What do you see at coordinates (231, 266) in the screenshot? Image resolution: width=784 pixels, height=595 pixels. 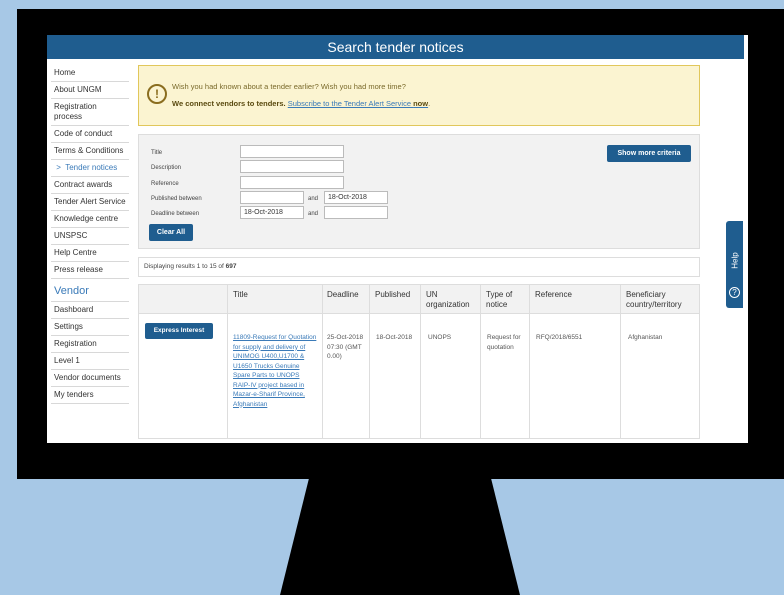 I see `results-total: 697` at bounding box center [231, 266].